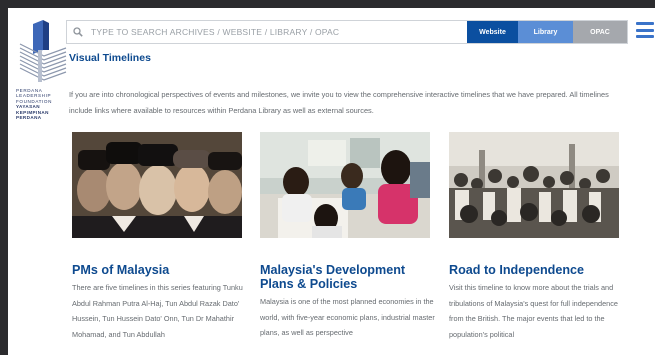  I want to click on logo-mark-icon, so click(43, 51).